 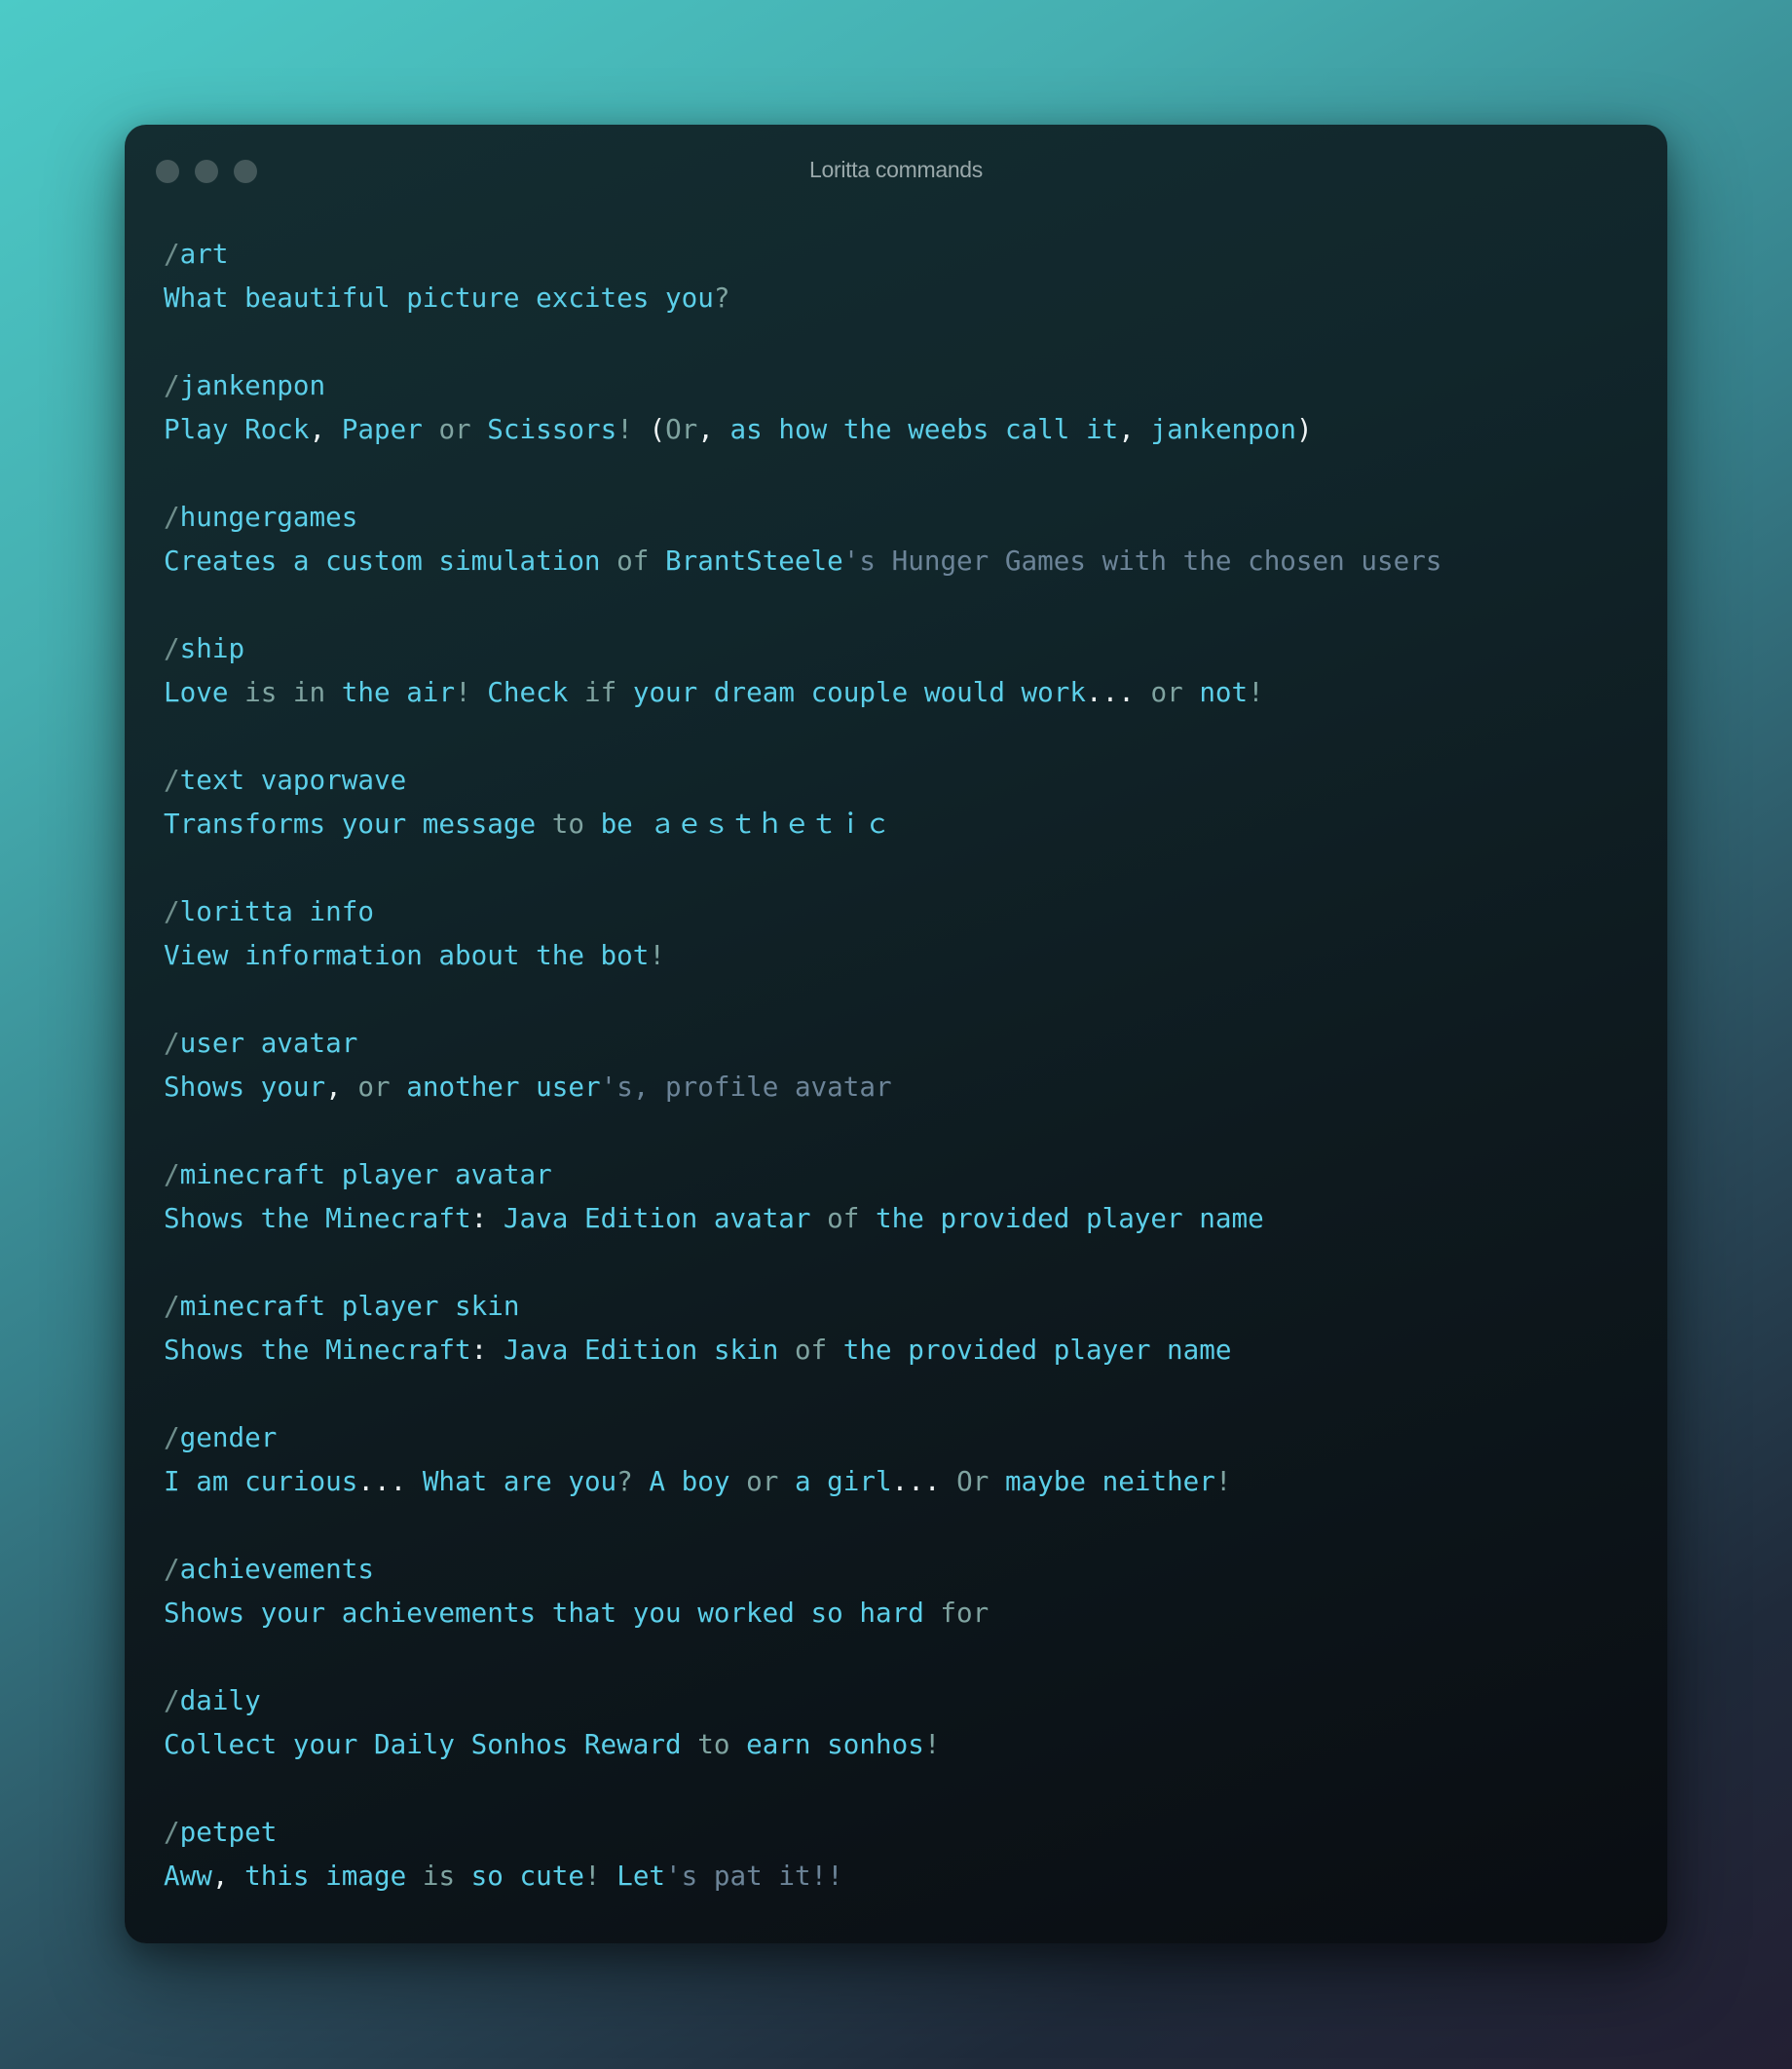 I want to click on command-description: View information about the bot!, so click(x=896, y=955).